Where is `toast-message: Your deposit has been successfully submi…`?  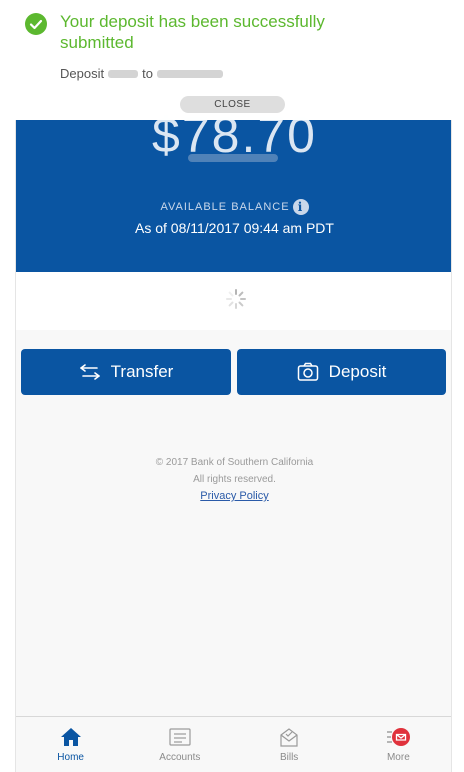 toast-message: Your deposit has been successfully submi… is located at coordinates (192, 32).